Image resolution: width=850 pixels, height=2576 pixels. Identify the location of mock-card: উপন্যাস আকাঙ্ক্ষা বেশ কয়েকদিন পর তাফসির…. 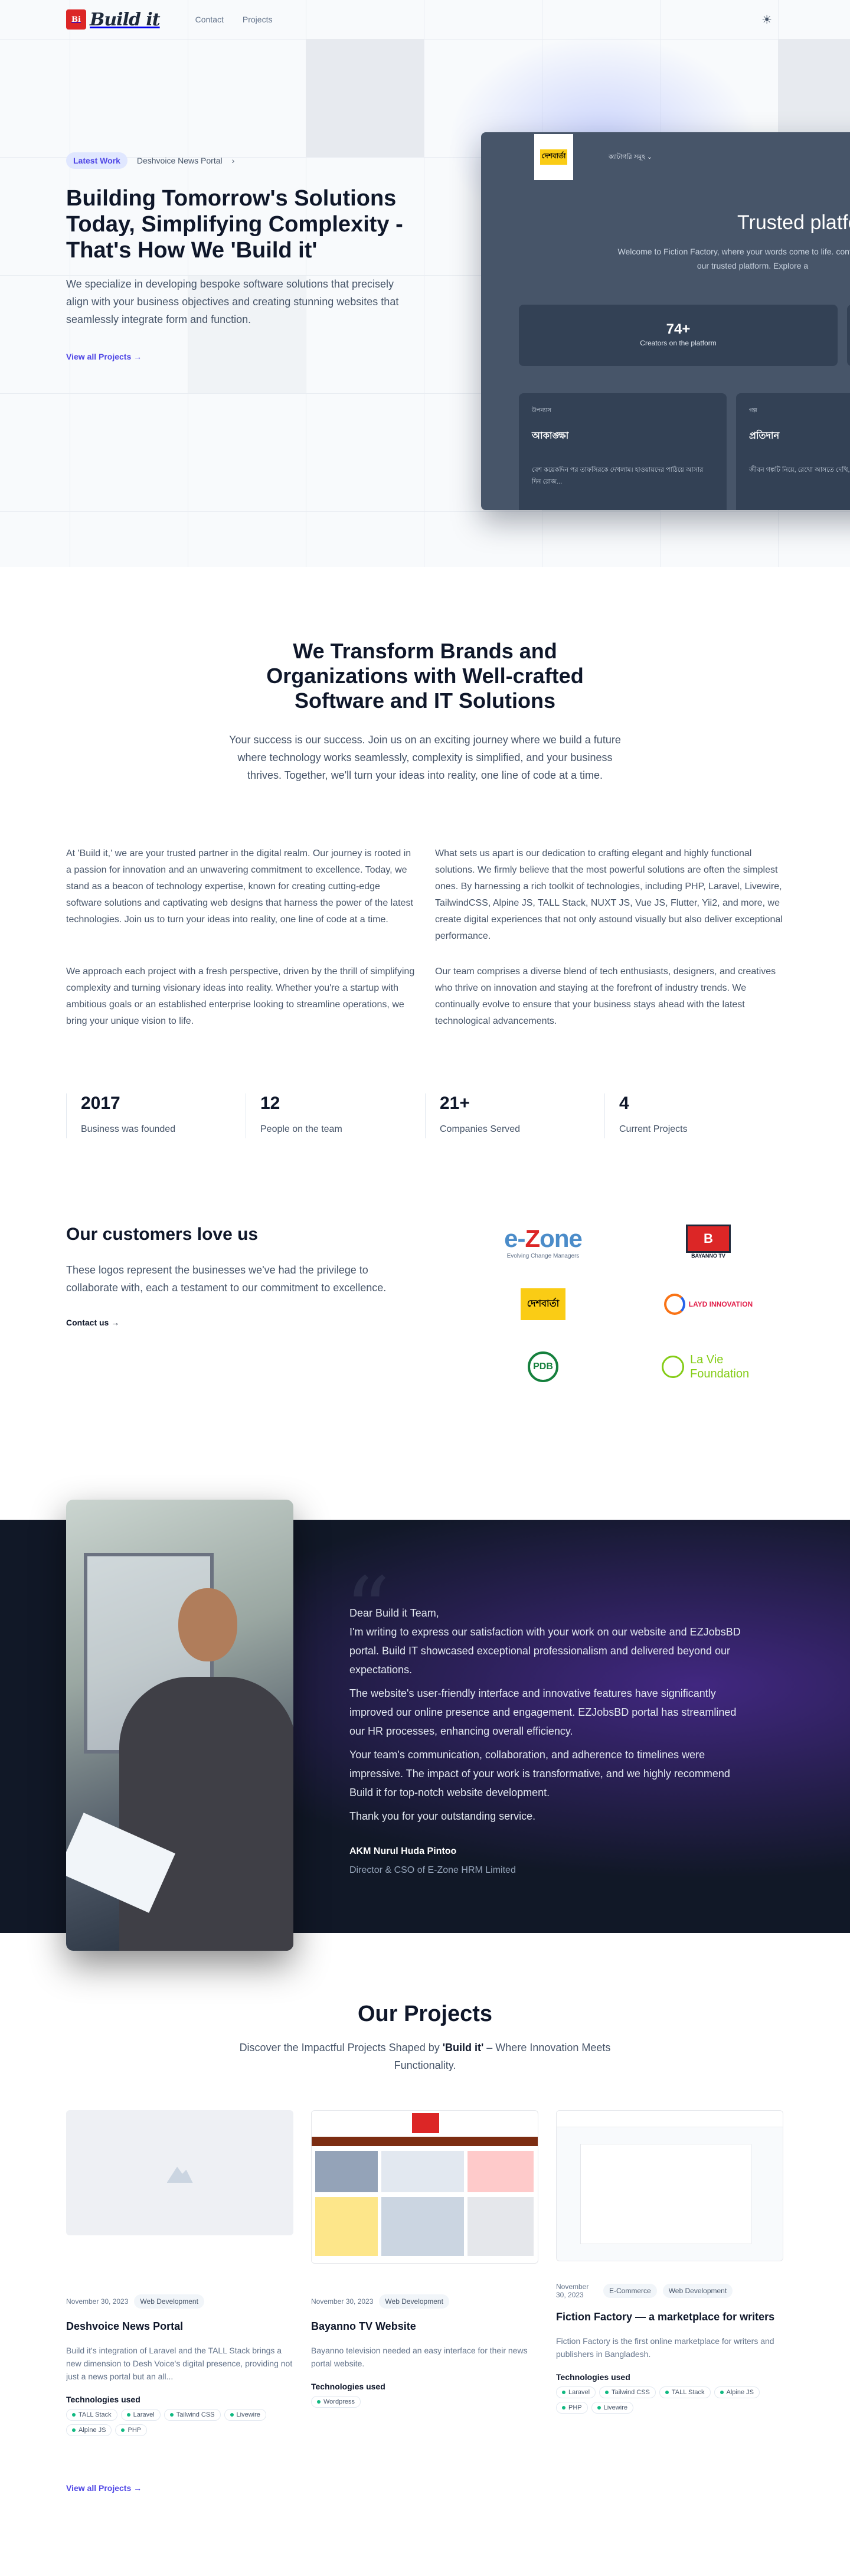
(623, 451).